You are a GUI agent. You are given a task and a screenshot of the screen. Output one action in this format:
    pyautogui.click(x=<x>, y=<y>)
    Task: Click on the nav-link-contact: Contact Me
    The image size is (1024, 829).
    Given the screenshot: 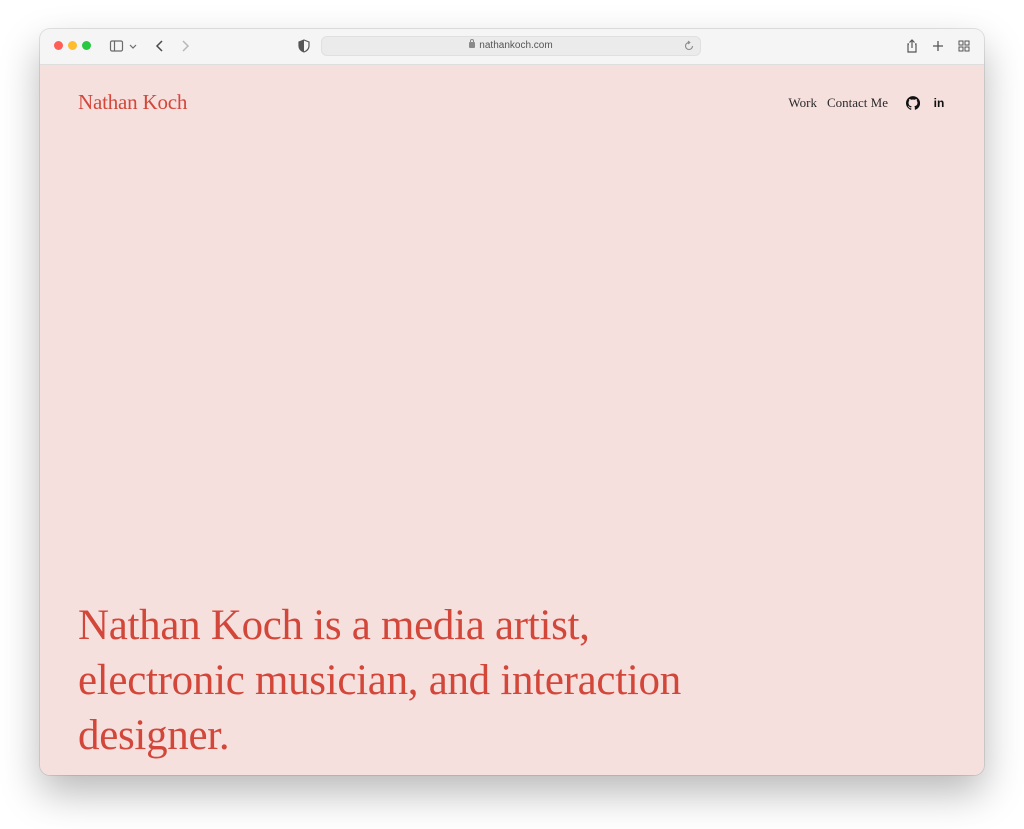 What is the action you would take?
    pyautogui.click(x=857, y=103)
    